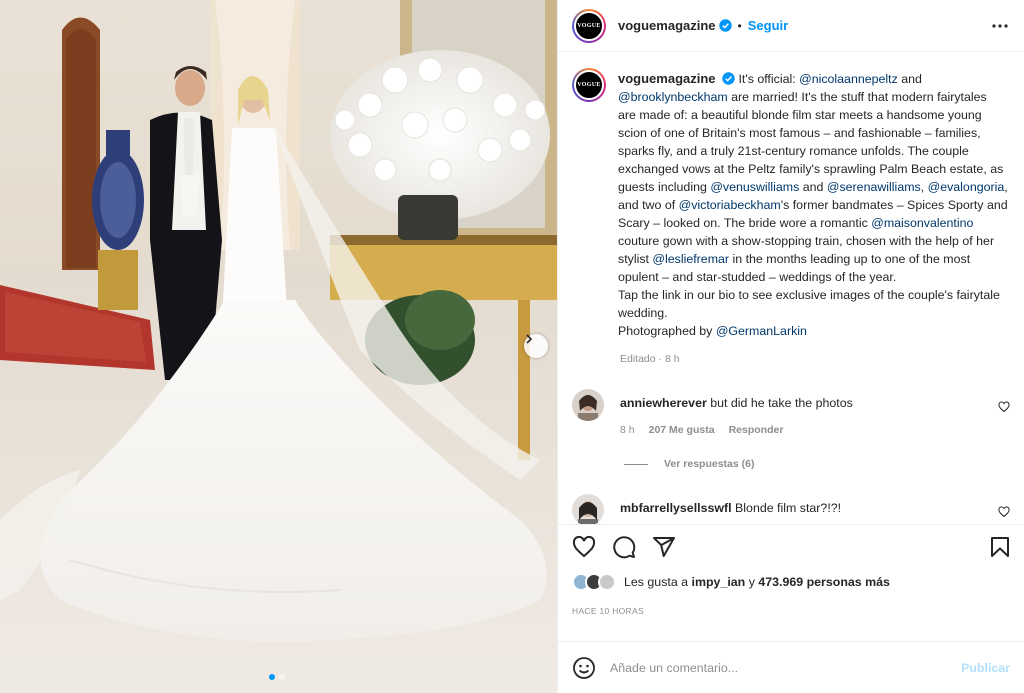 The image size is (1024, 693). What do you see at coordinates (985, 668) in the screenshot?
I see `publish-button: Publicar` at bounding box center [985, 668].